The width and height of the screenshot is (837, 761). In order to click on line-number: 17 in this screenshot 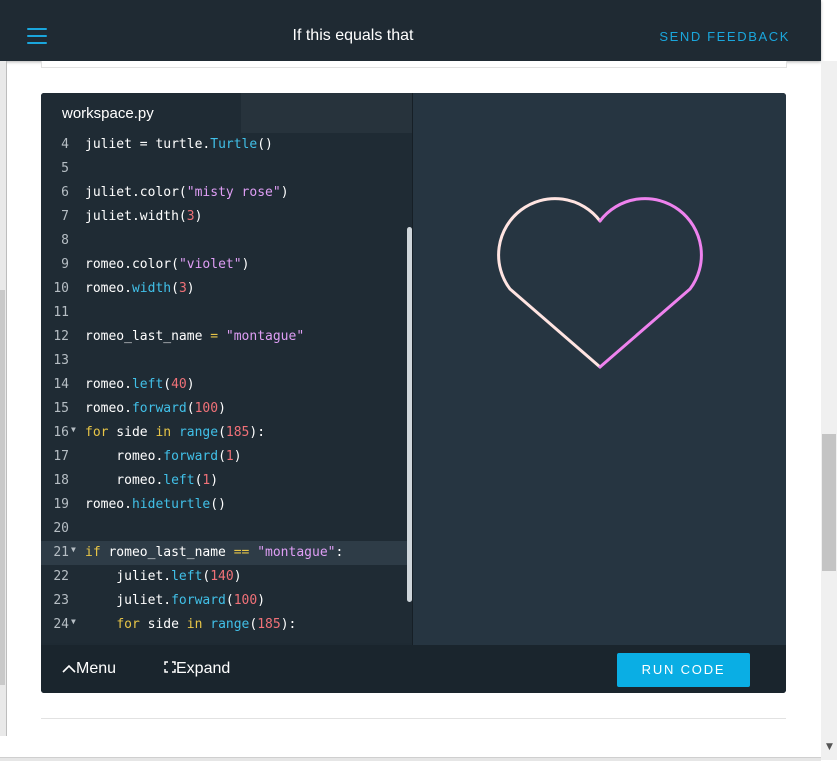, I will do `click(61, 456)`.